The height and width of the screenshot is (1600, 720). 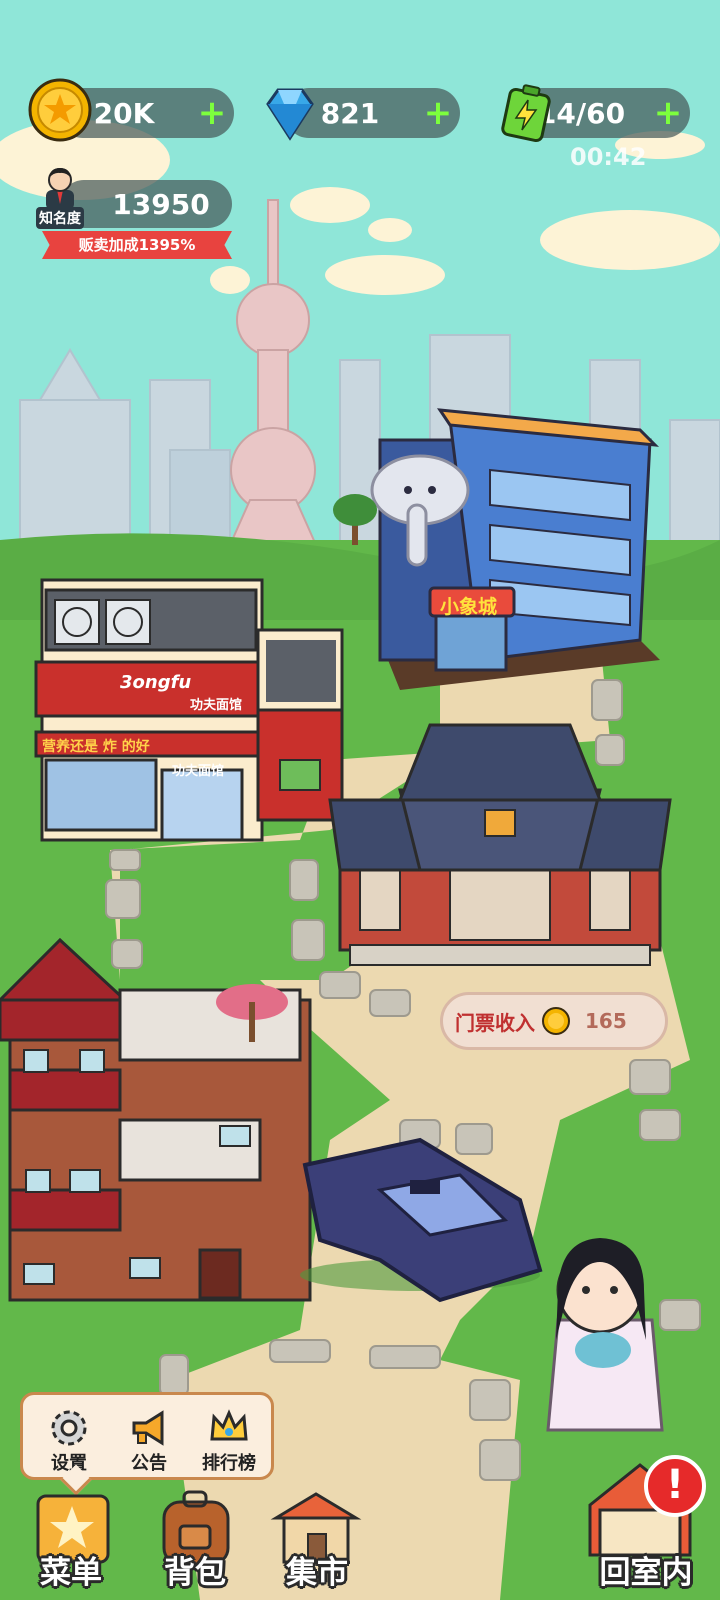 I want to click on megaphone-icon, so click(x=148, y=1428).